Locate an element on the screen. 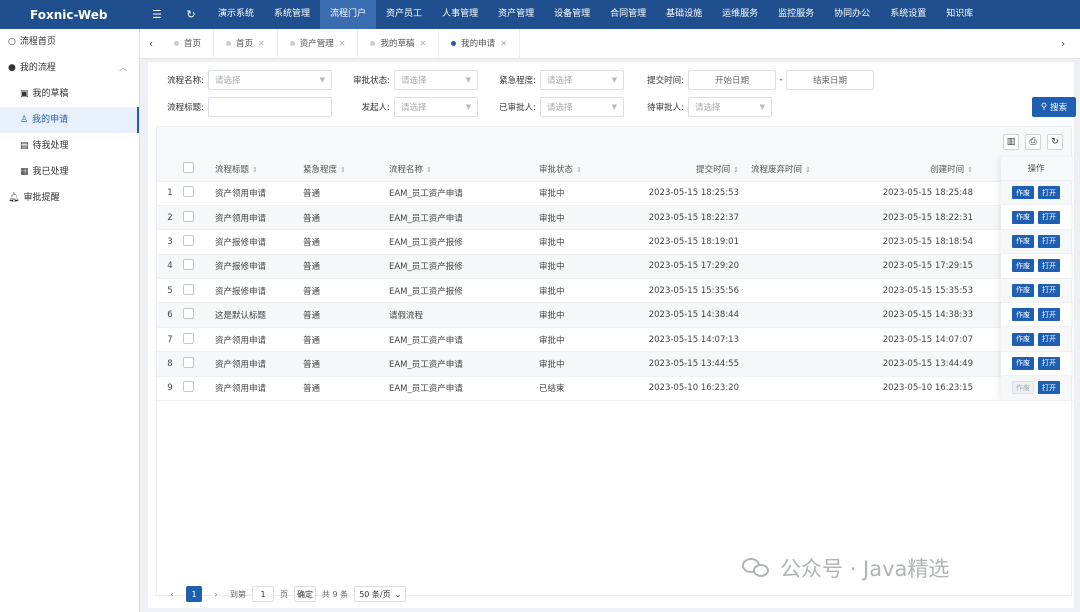  sidebar-item-approval-reminder: 🔔︎ 审批提醒 is located at coordinates (69, 198).